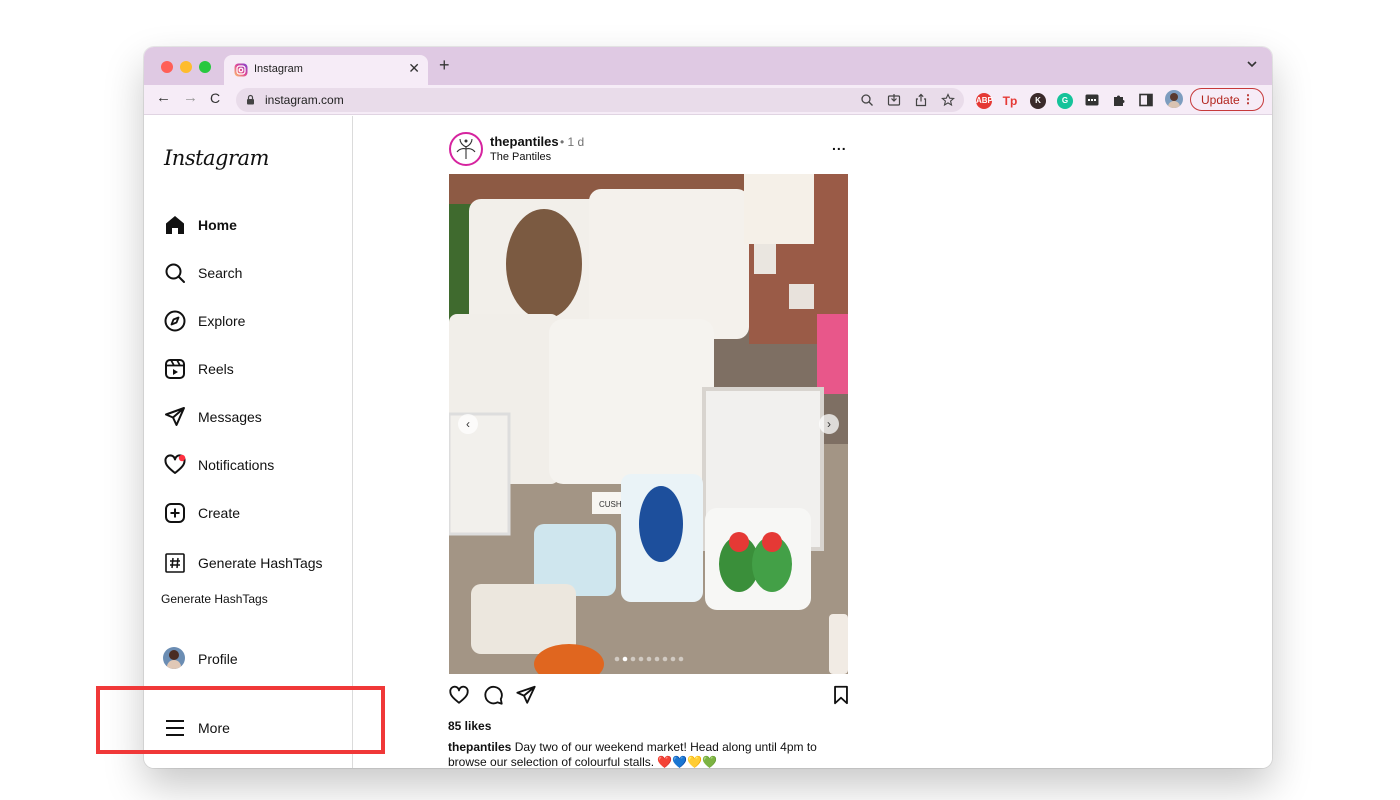  I want to click on sidebar-item-notifications: Notifications, so click(255, 465).